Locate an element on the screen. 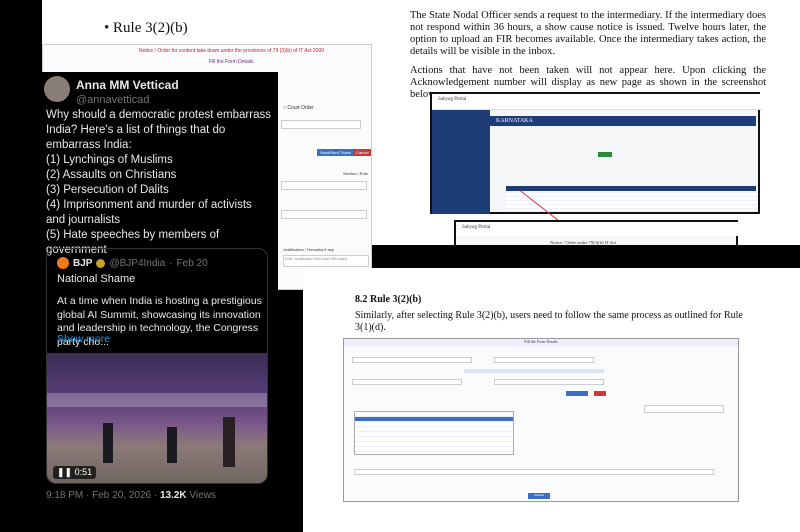 The height and width of the screenshot is (532, 800). bjp-avatar is located at coordinates (63, 263).